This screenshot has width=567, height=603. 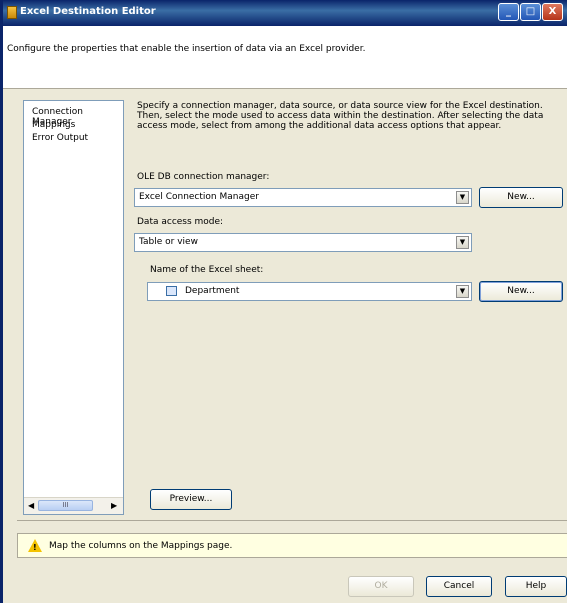 What do you see at coordinates (65, 505) in the screenshot?
I see `scroll-thumb: III` at bounding box center [65, 505].